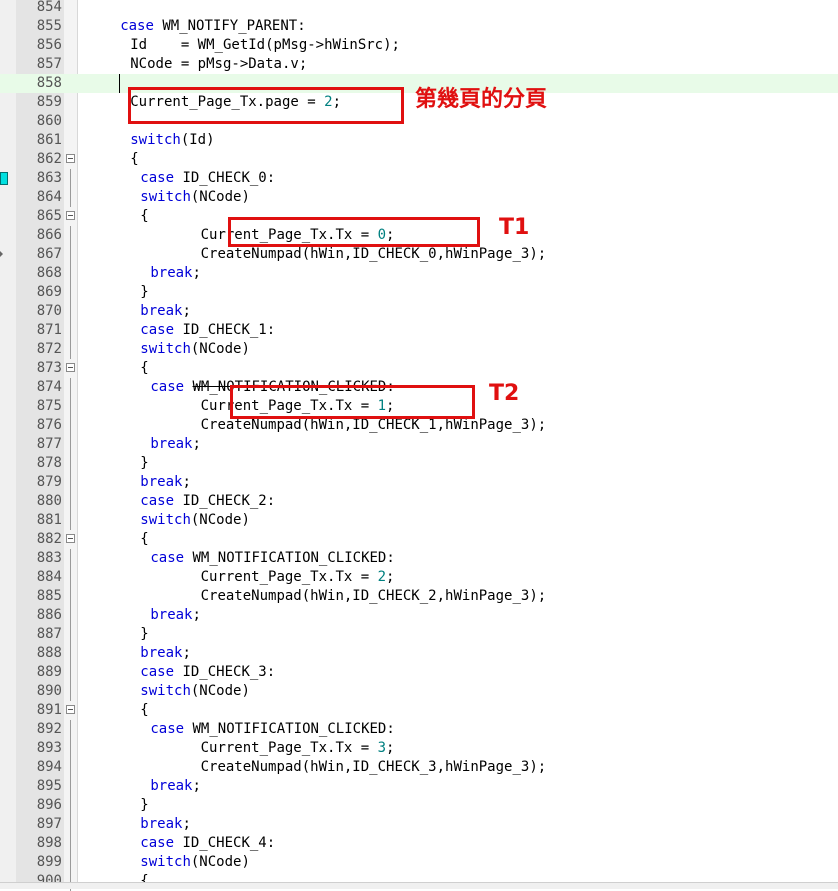 Image resolution: width=838 pixels, height=891 pixels. I want to click on code-line: 890 switch(NCode), so click(419, 691).